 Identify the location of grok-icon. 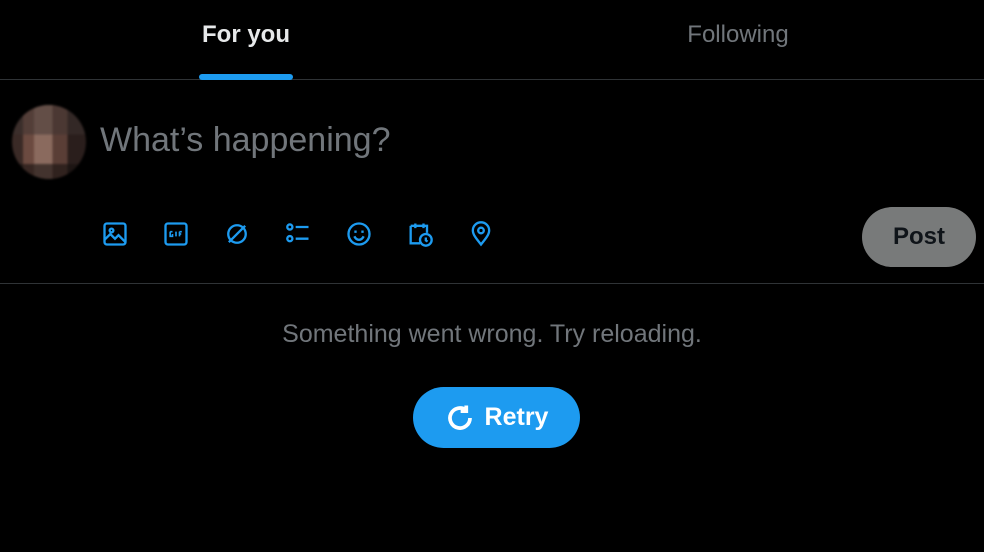
(237, 234).